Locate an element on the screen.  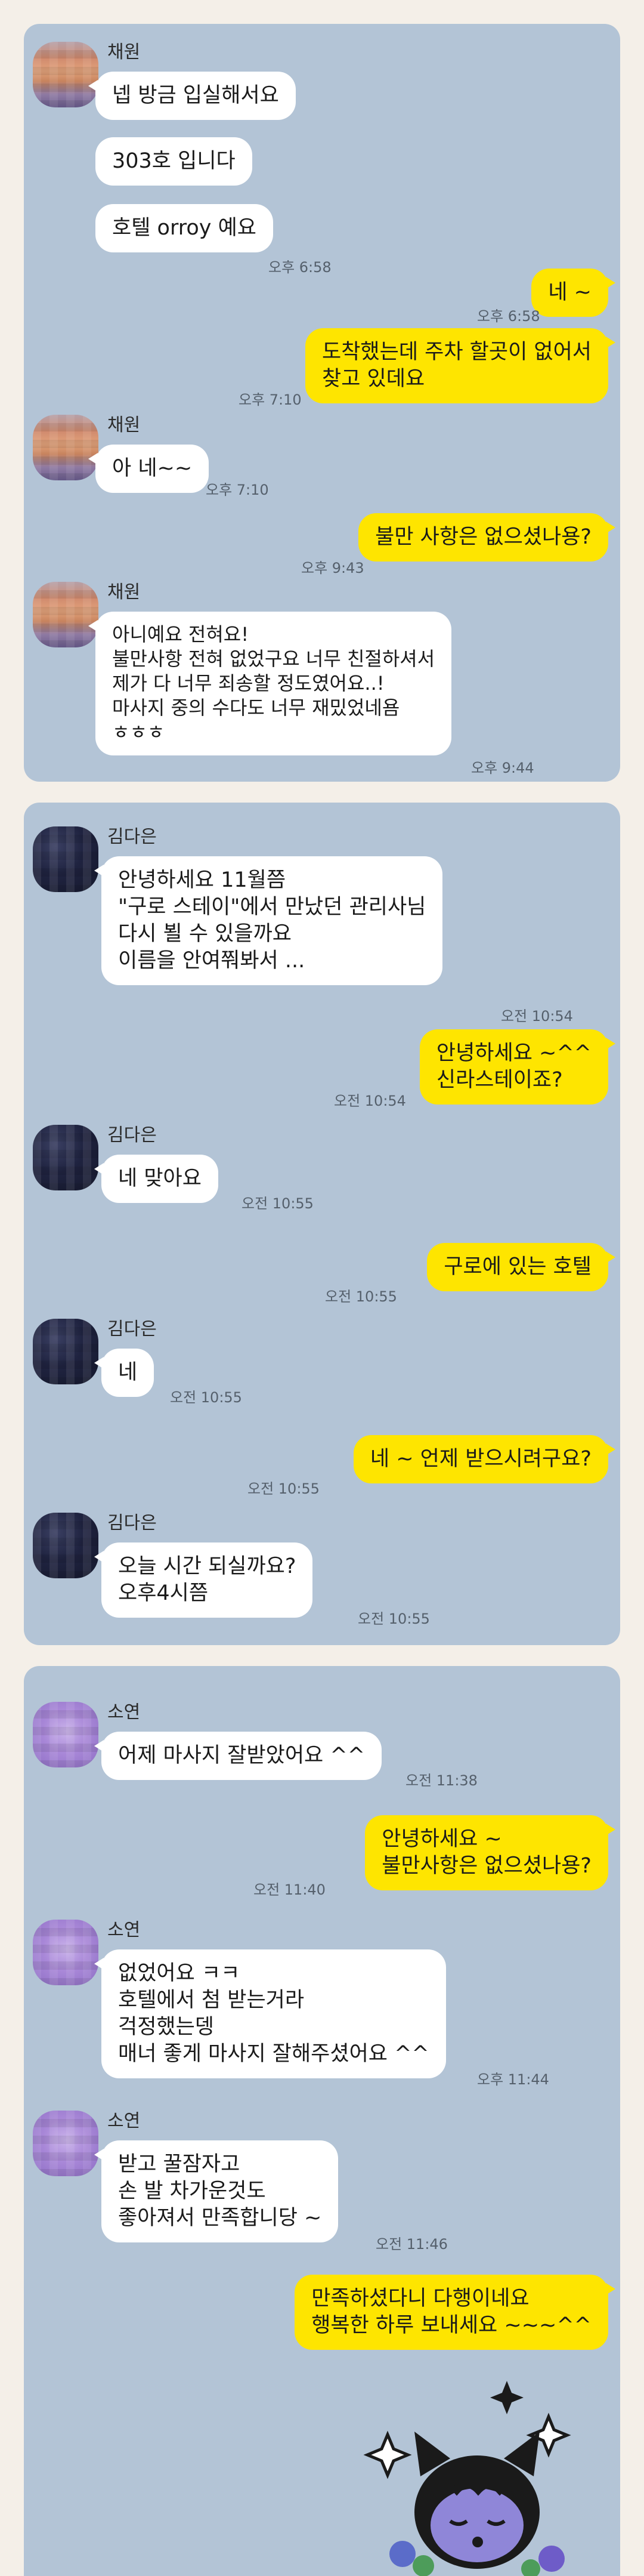
incoming-message: 네 is located at coordinates (124, 1373).